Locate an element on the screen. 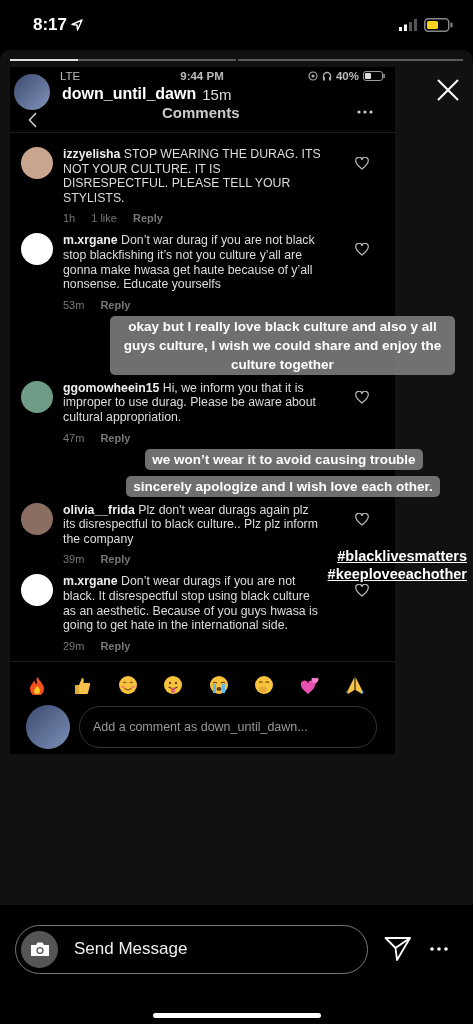 This screenshot has width=473, height=1024. hand-over-mouth-face-icon is located at coordinates (264, 684).